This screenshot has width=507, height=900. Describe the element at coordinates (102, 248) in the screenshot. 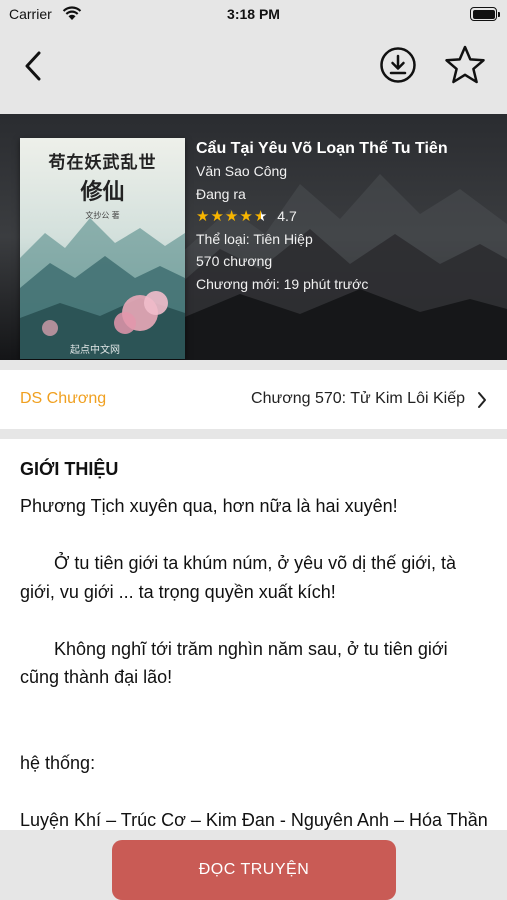

I see `book-cover: 苟在妖武乱世 修仙 文抄公 著 起点中文网` at that location.